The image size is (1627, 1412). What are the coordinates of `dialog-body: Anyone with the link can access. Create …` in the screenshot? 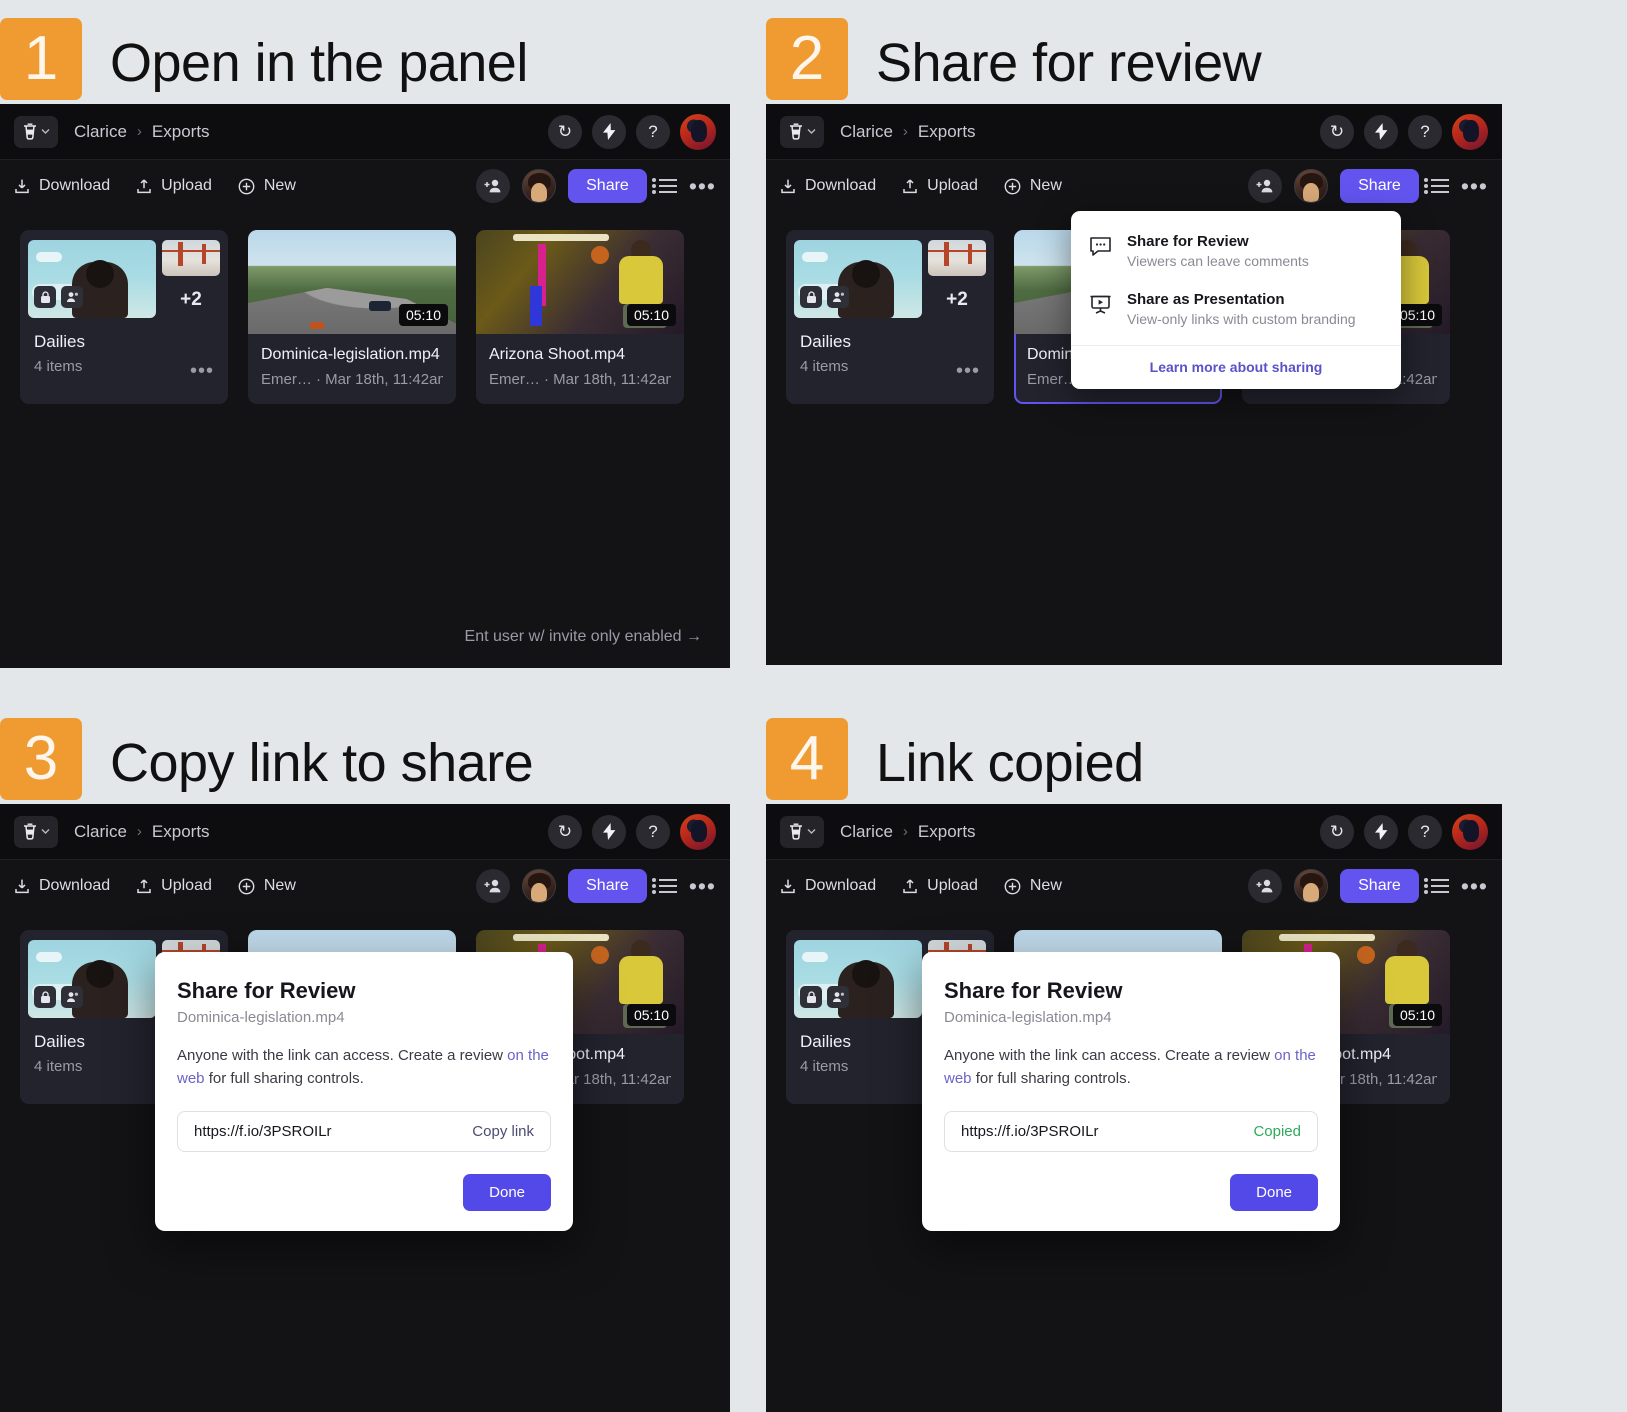 It's located at (364, 1067).